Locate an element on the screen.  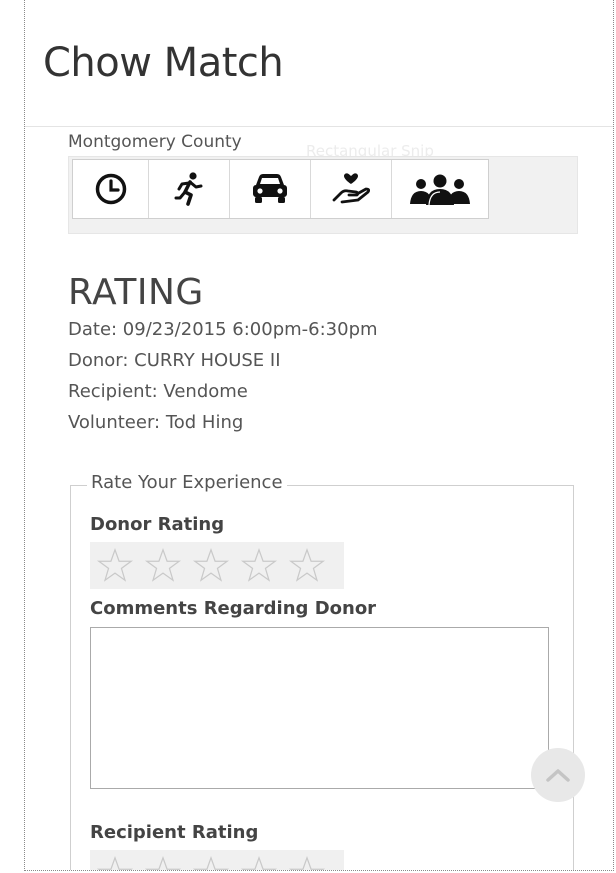
donor-star-1-icon is located at coordinates (115, 566).